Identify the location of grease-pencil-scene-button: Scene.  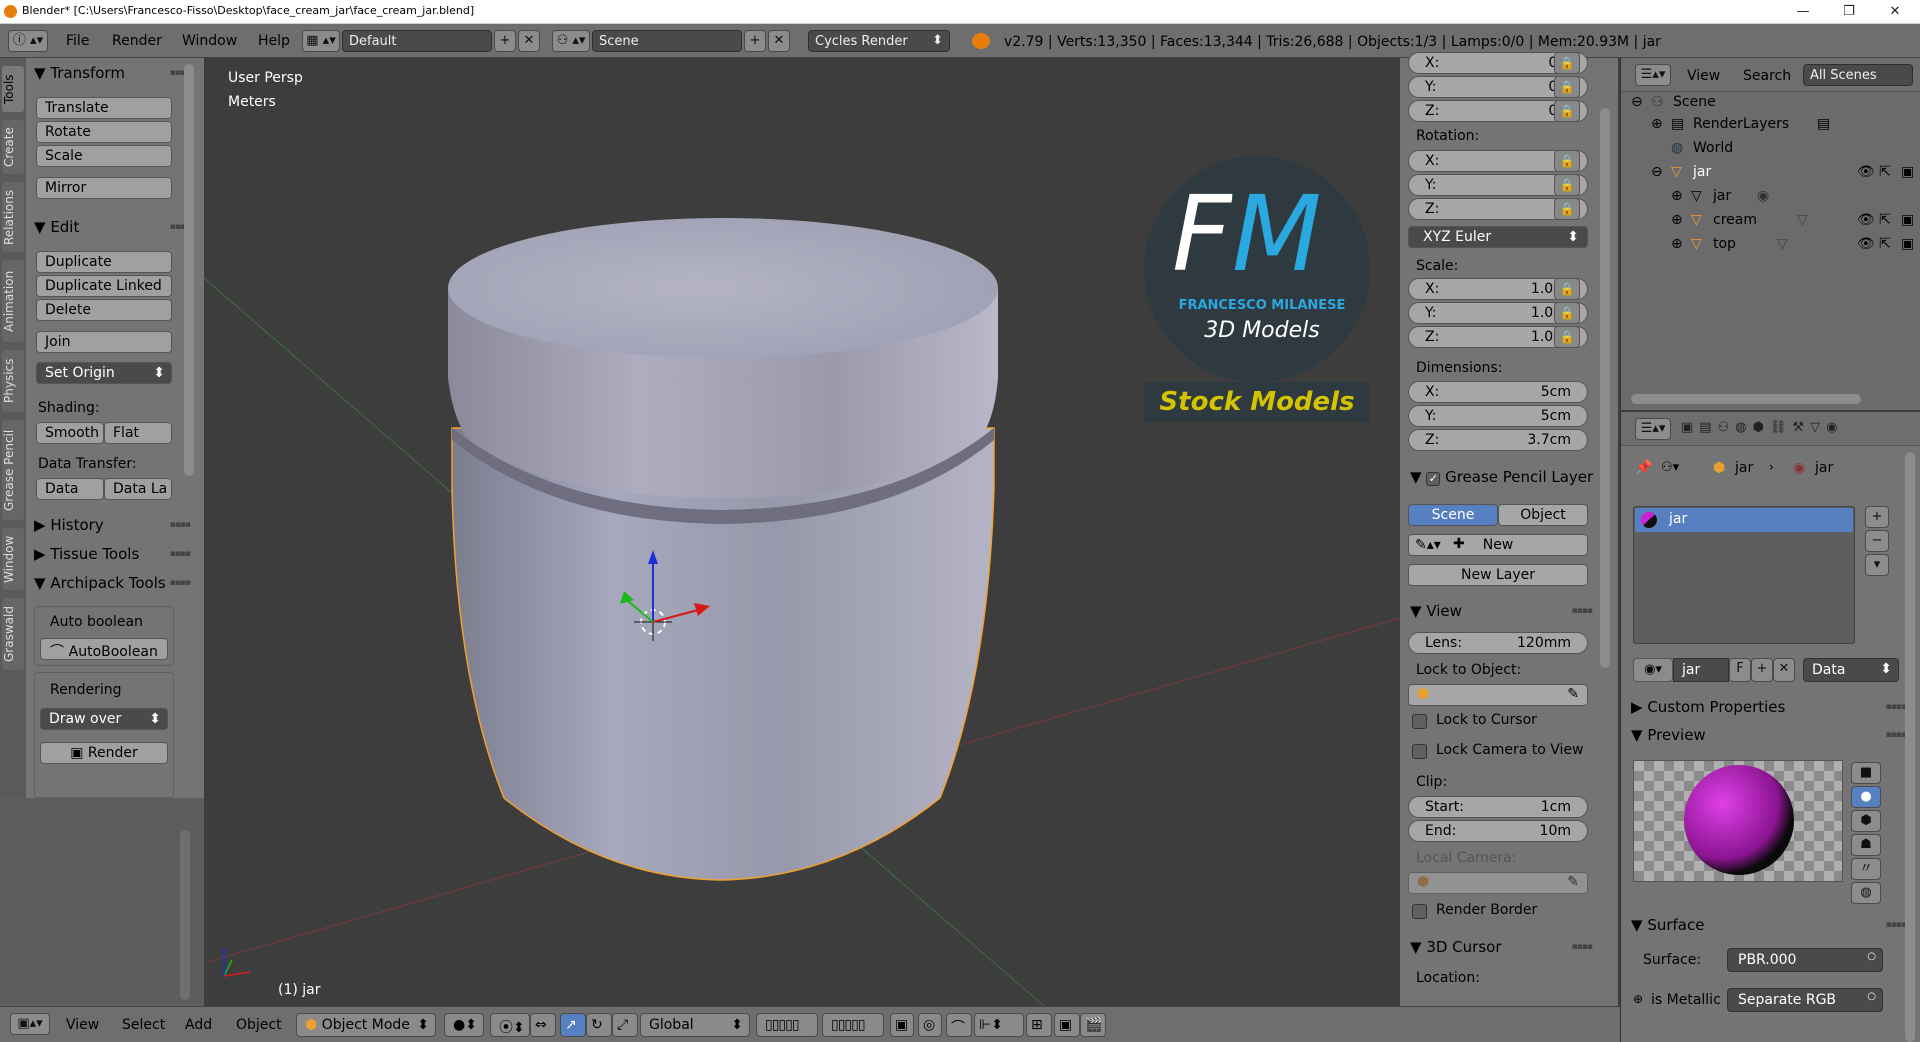
(1453, 515).